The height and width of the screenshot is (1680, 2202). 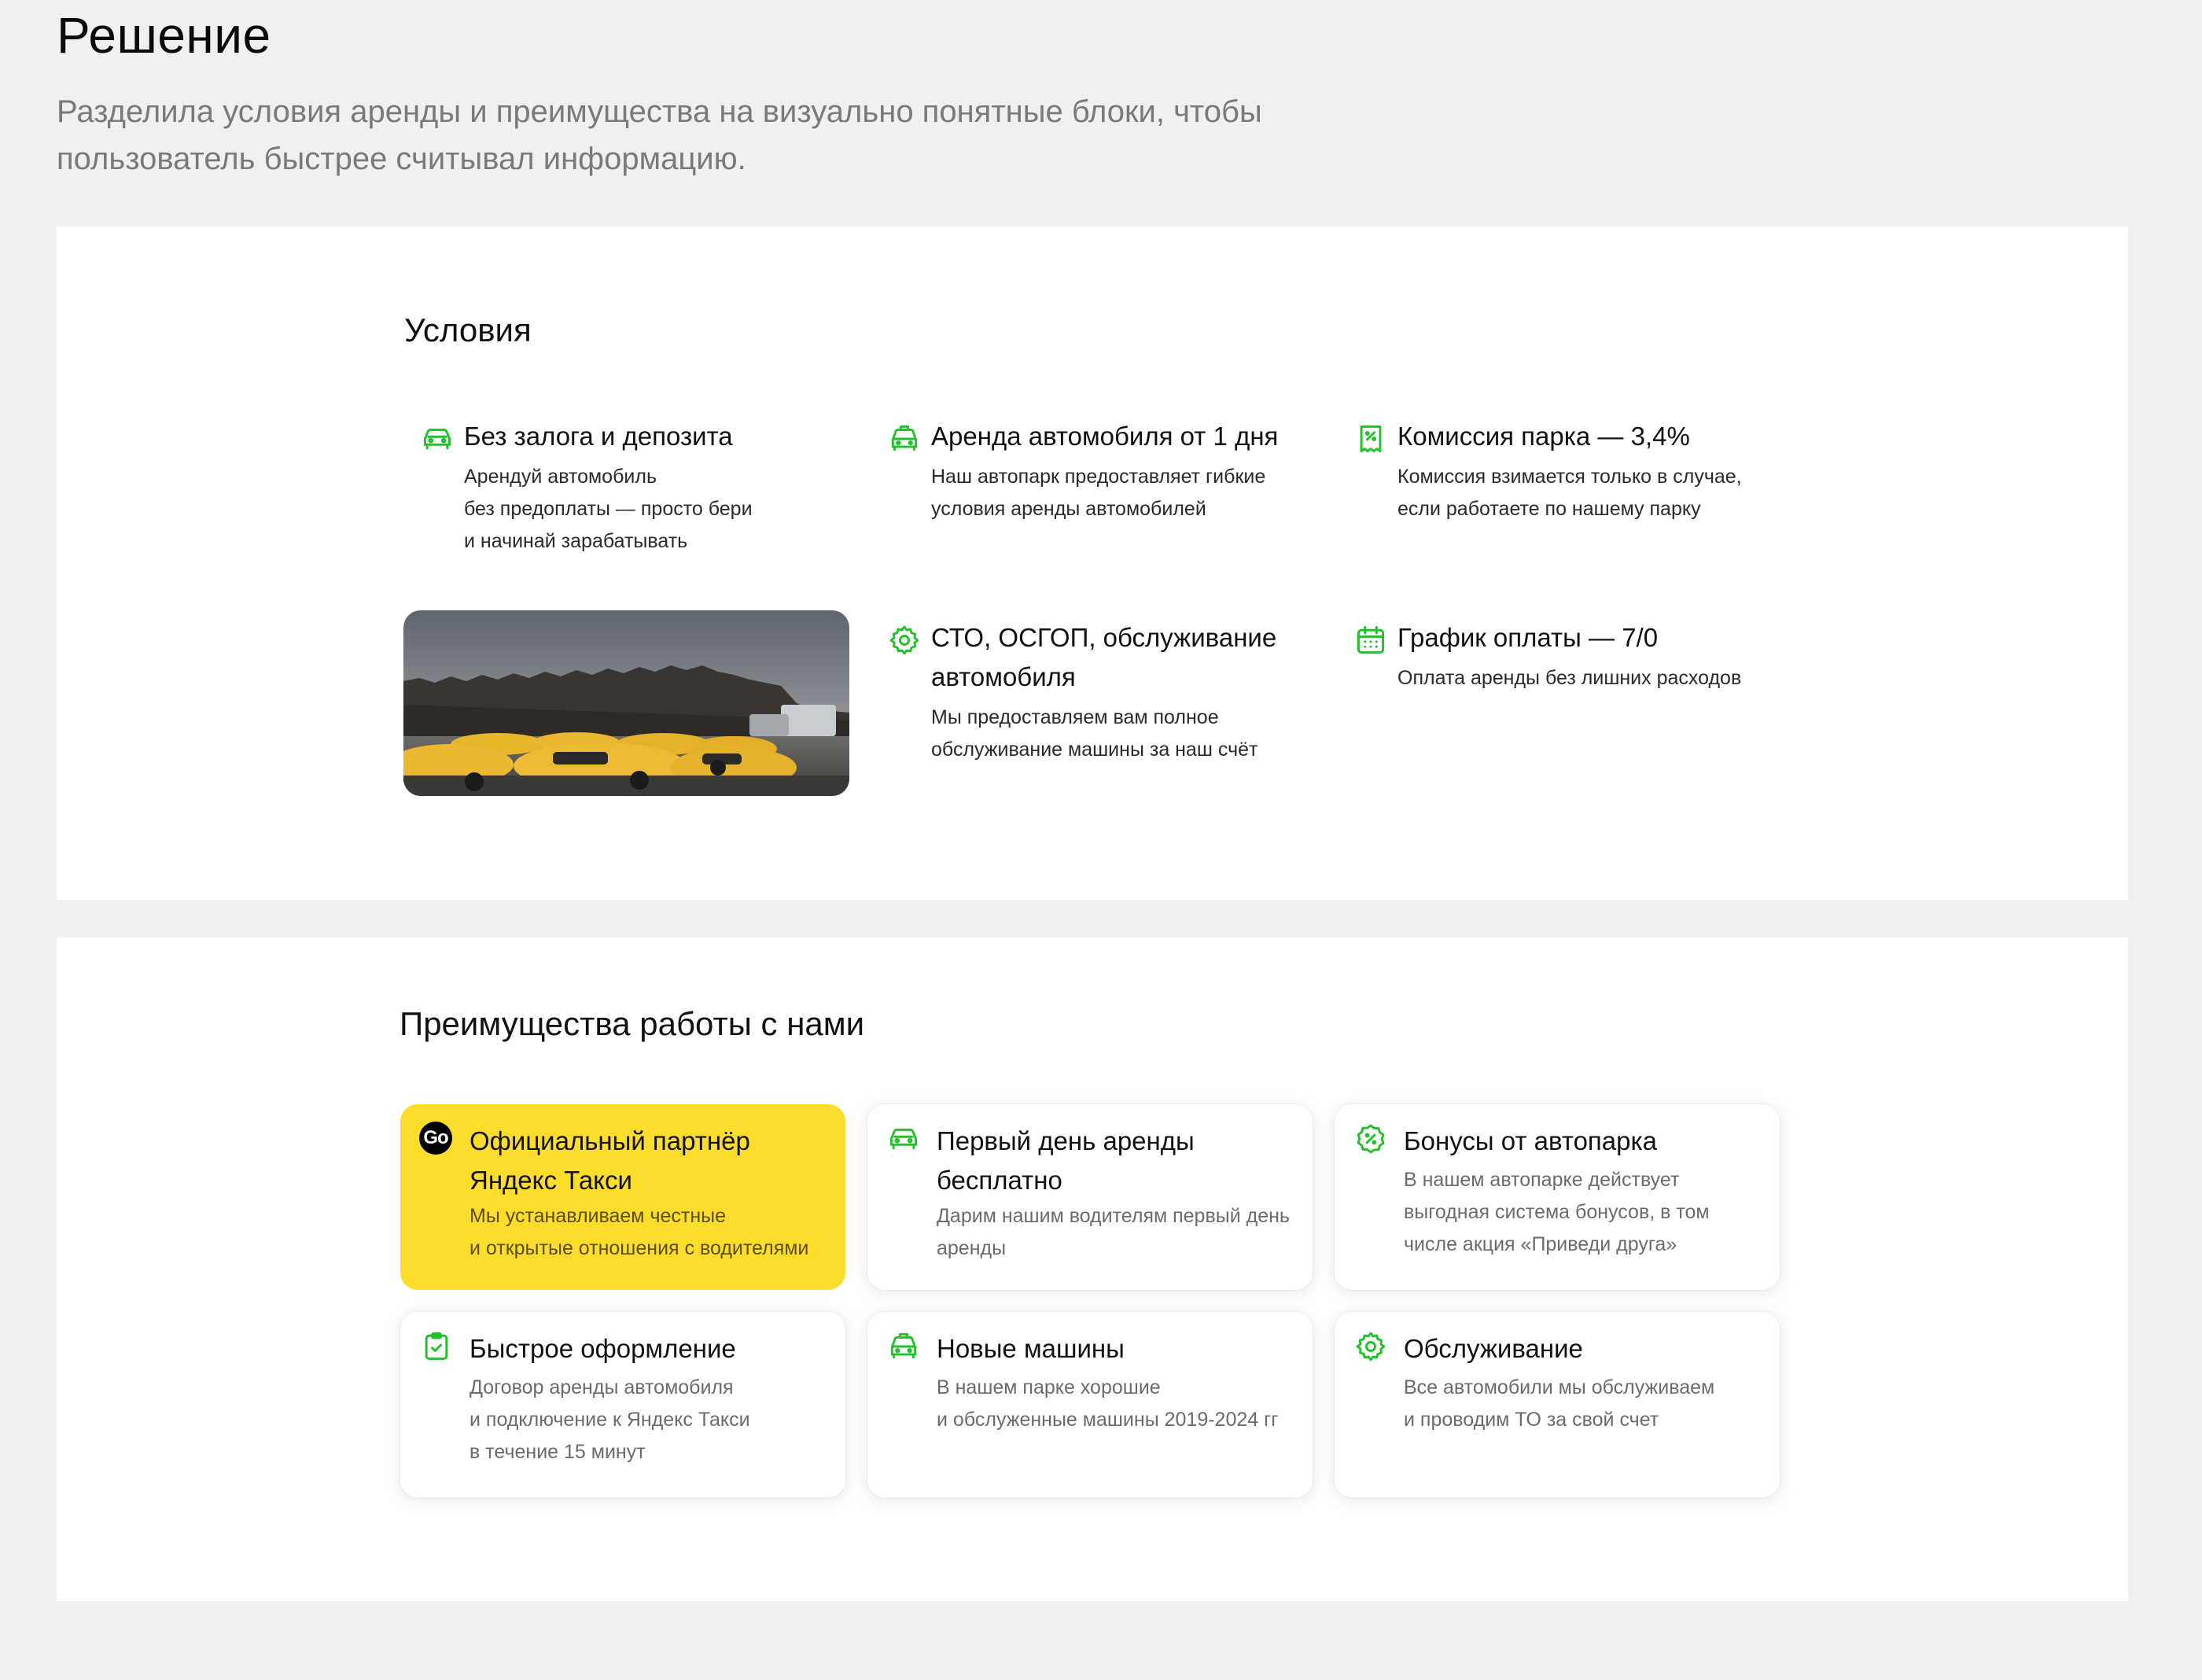 I want to click on advantage-title-line: Официальный партнёр, so click(x=609, y=1140).